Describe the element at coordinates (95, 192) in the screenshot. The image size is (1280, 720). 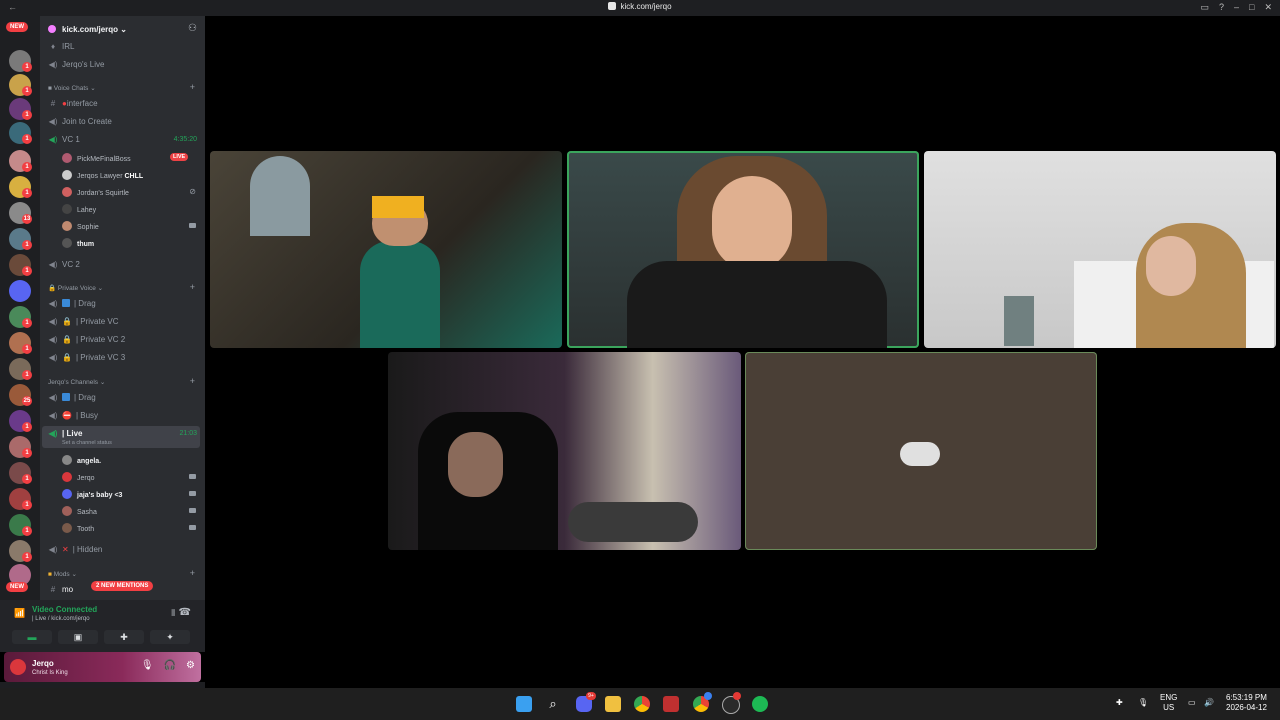
I see `voice-user: Jordan's Squirtle` at that location.